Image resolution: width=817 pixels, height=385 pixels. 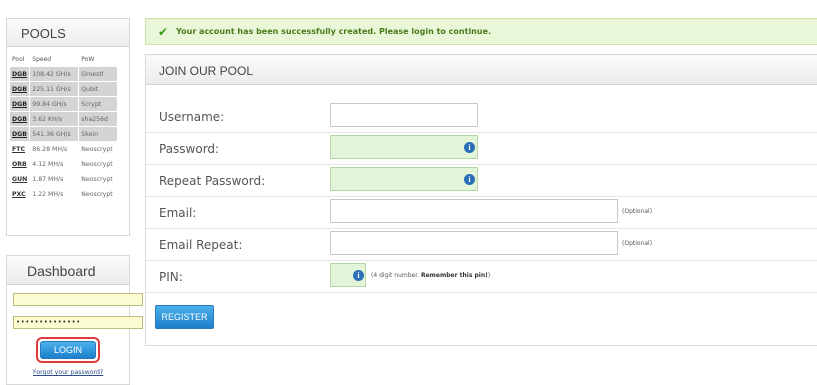 What do you see at coordinates (50, 149) in the screenshot?
I see `pool-speed: 86.28 MH/s` at bounding box center [50, 149].